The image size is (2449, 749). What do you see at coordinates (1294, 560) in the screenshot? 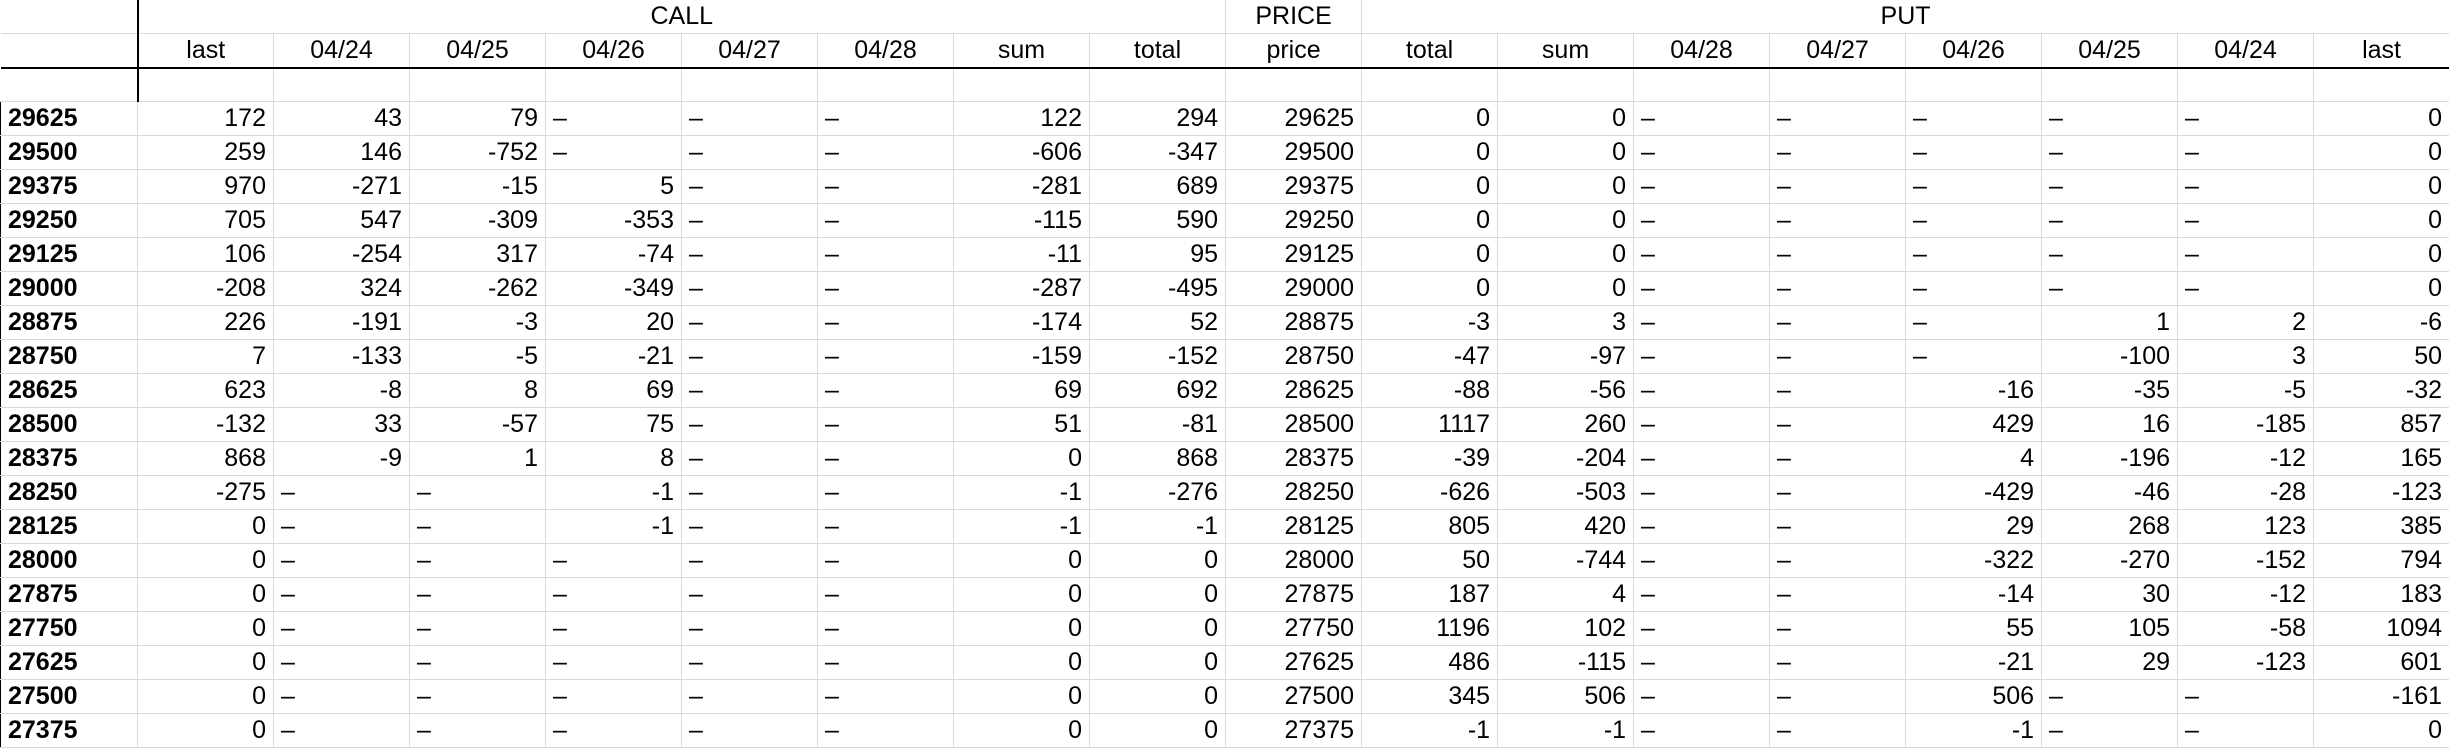
I see `price-cell: 28000` at bounding box center [1294, 560].